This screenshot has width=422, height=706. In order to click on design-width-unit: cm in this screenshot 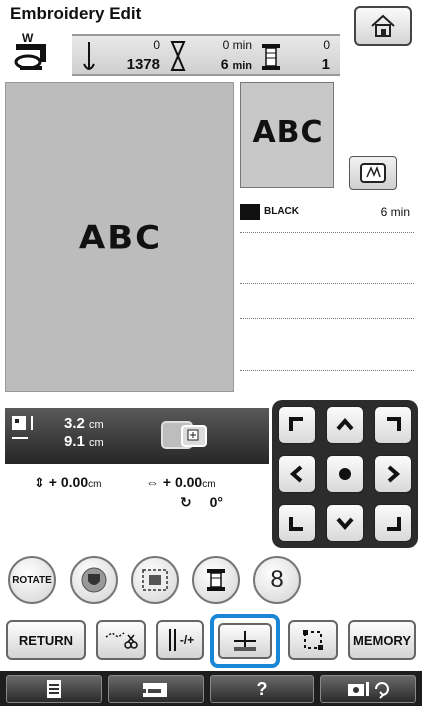, I will do `click(96, 443)`.